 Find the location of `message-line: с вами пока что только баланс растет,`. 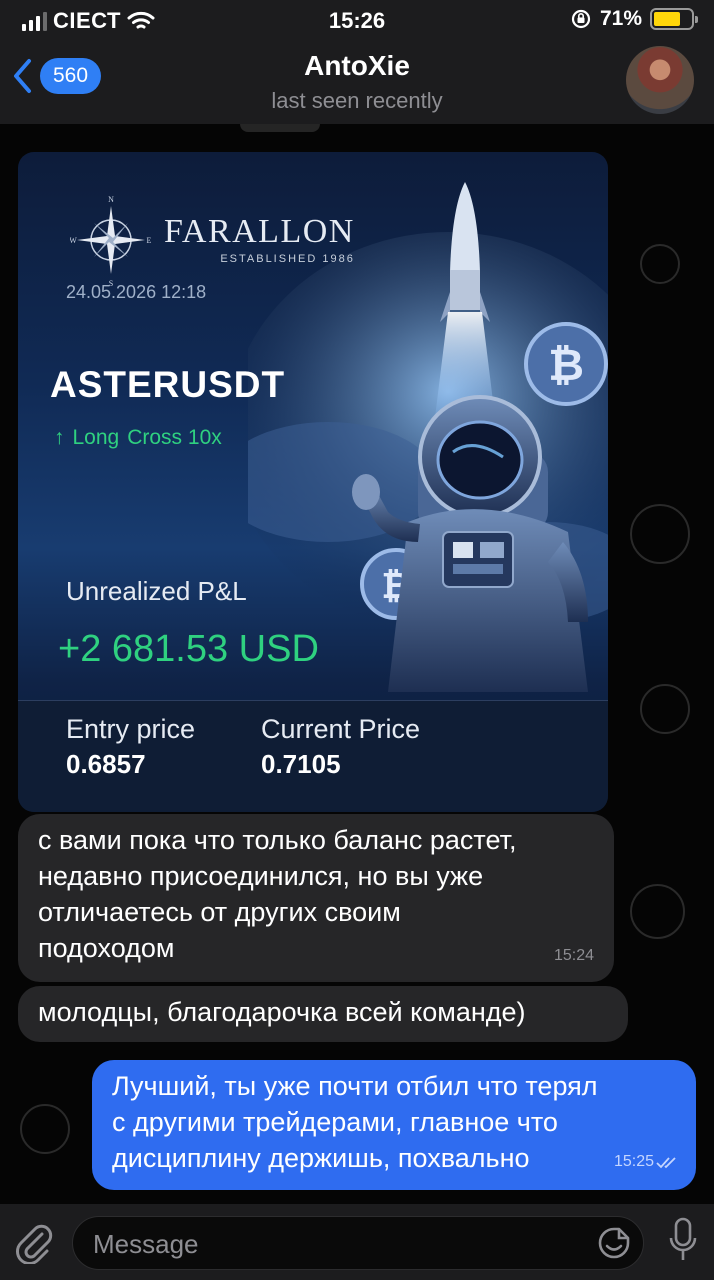

message-line: с вами пока что только баланс растет, is located at coordinates (277, 840).